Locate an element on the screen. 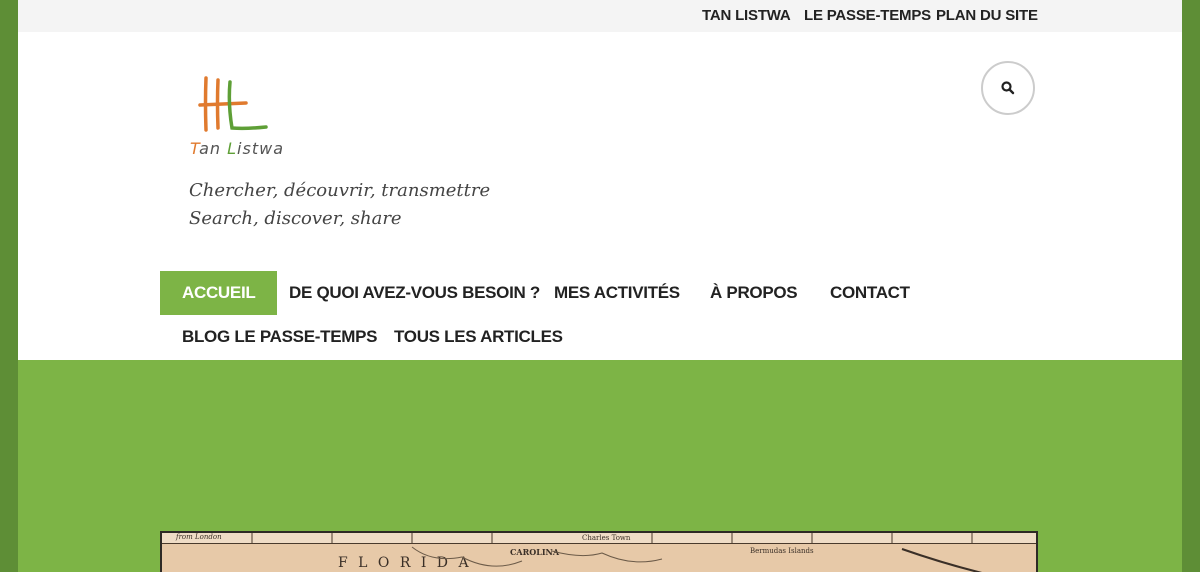 The height and width of the screenshot is (572, 1200). logo-text: Tan Listwa is located at coordinates (237, 148).